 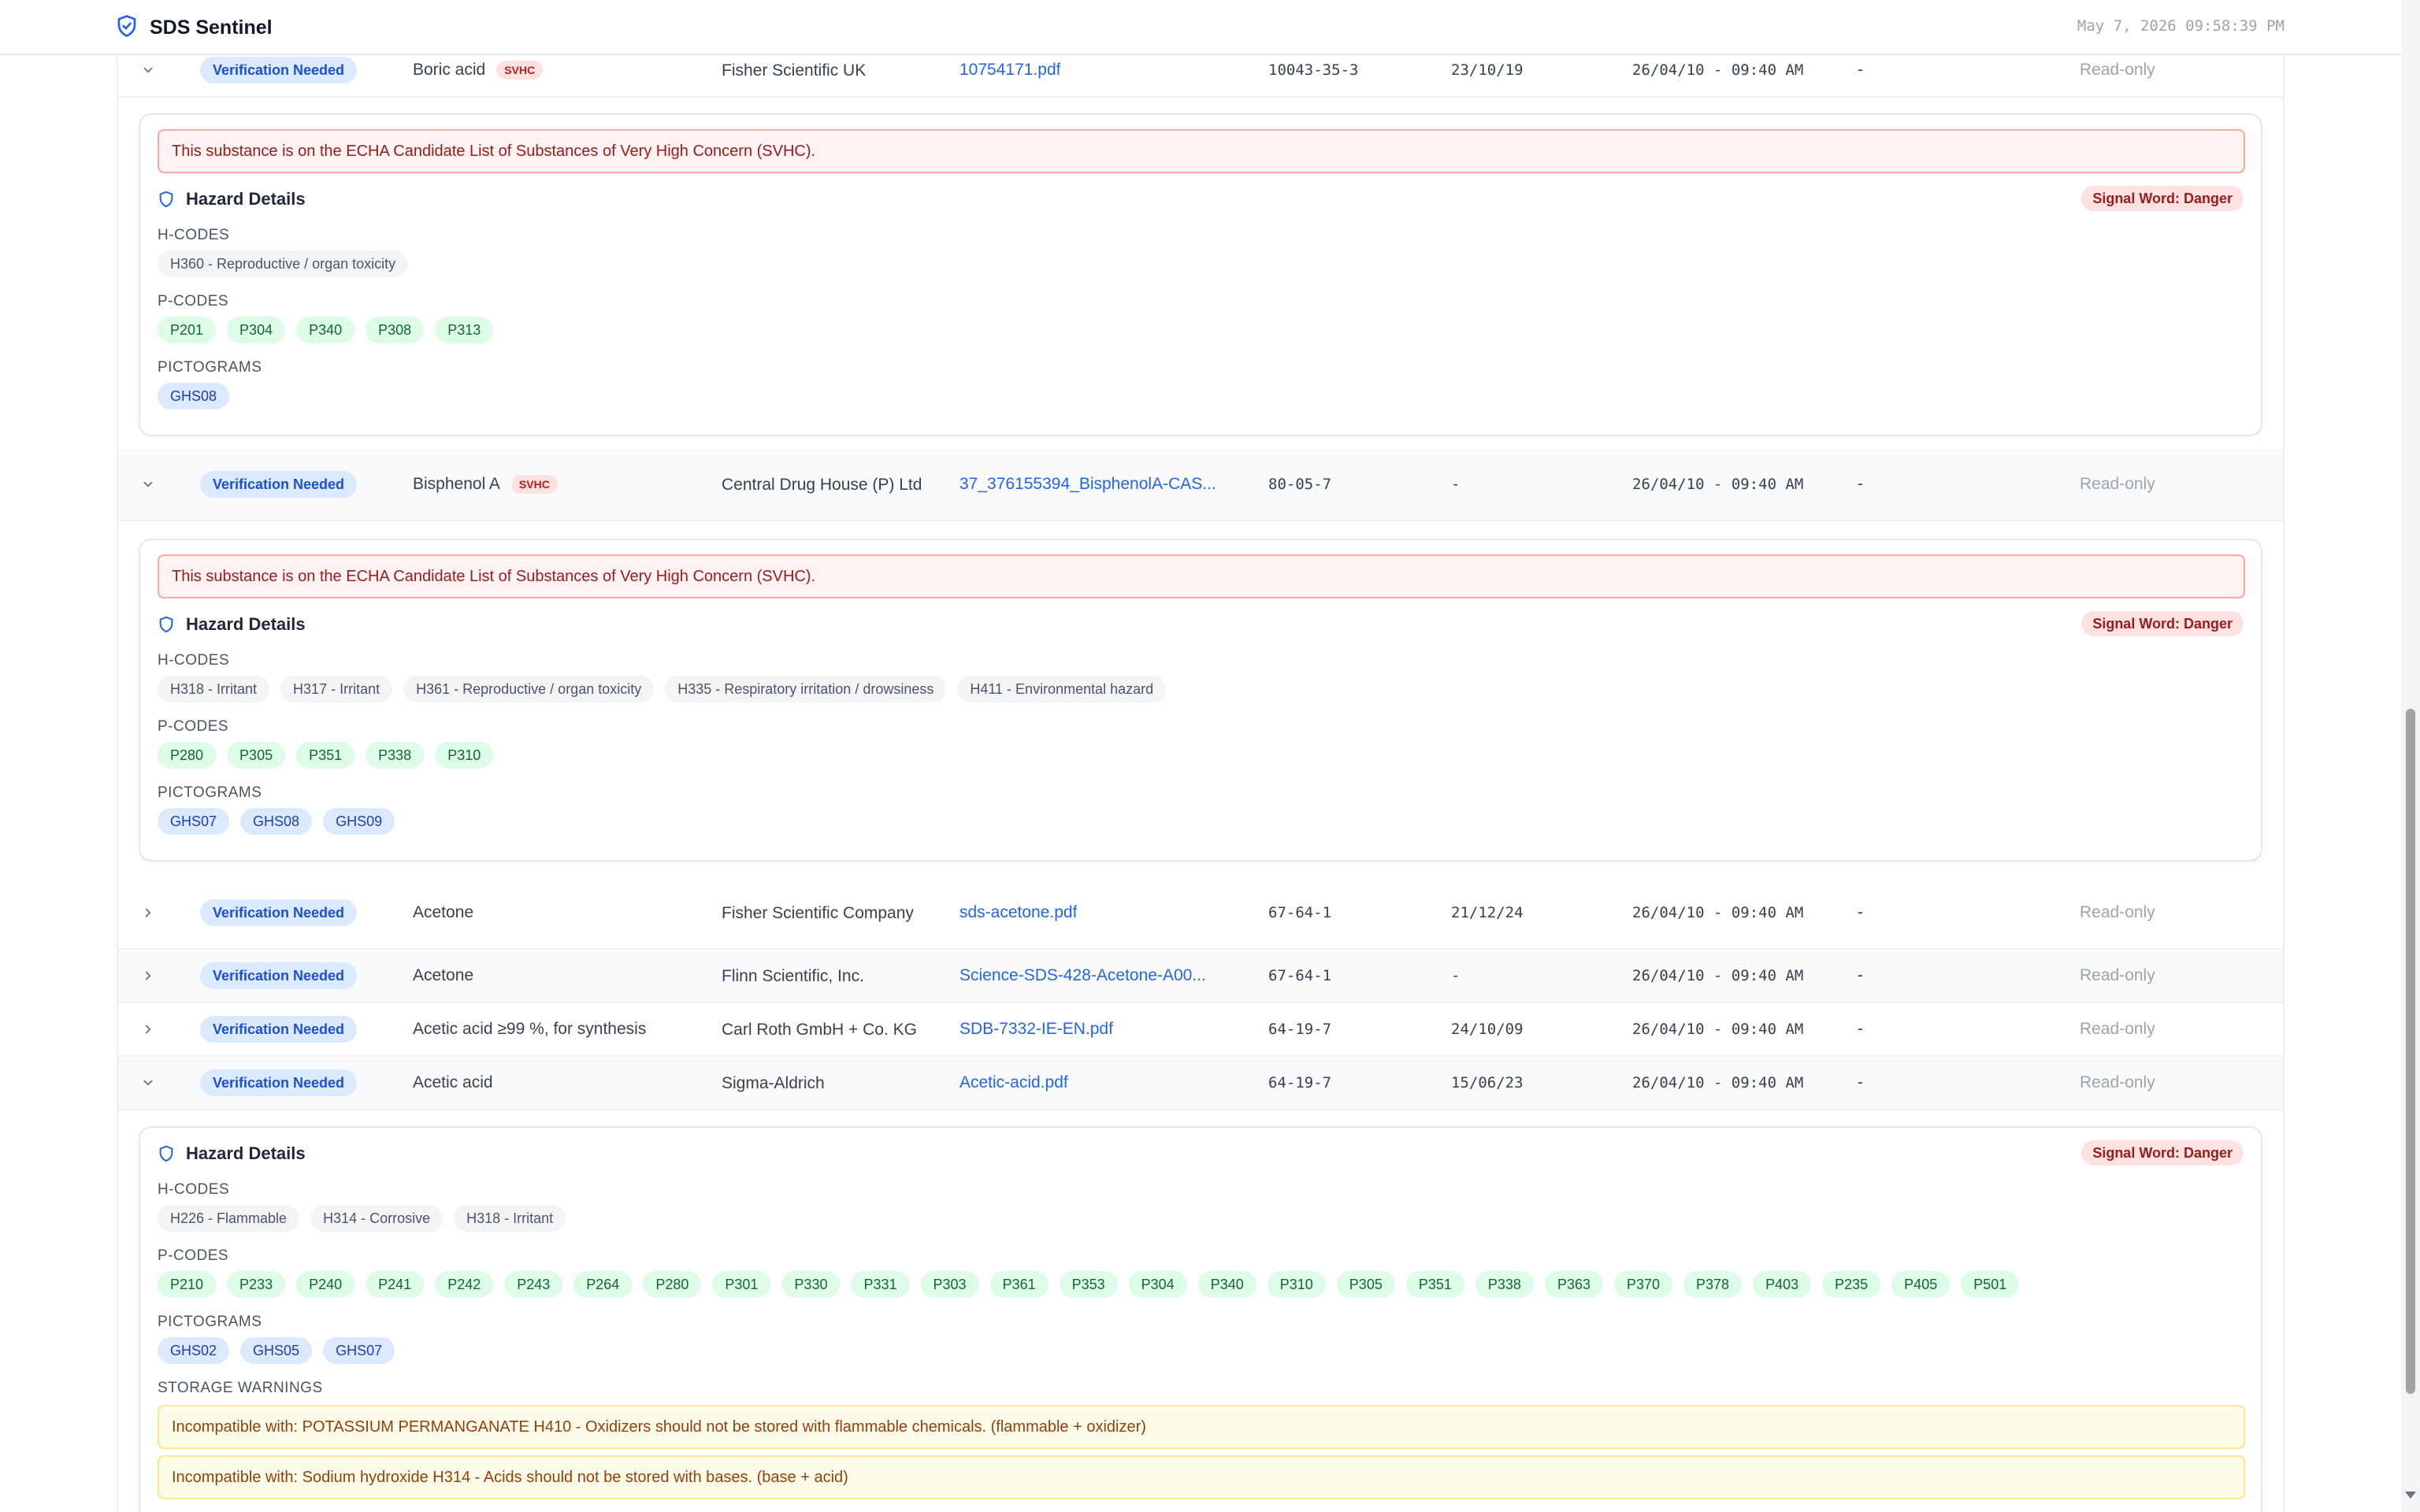 I want to click on p-codes-list: P280 P305 P351 P338 P310, so click(x=326, y=755).